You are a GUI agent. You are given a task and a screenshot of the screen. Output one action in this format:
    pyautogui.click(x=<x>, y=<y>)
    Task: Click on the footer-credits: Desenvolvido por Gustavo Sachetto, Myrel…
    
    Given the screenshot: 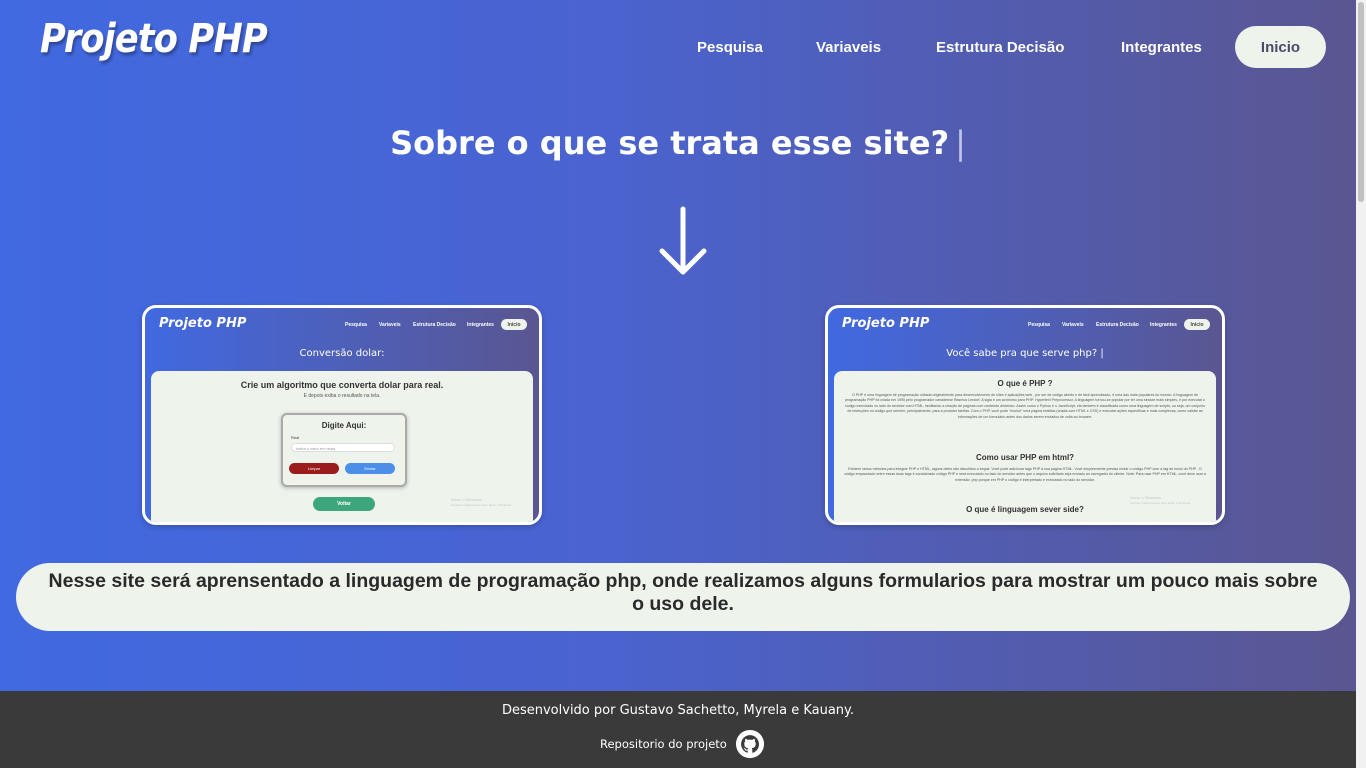 What is the action you would take?
    pyautogui.click(x=678, y=710)
    